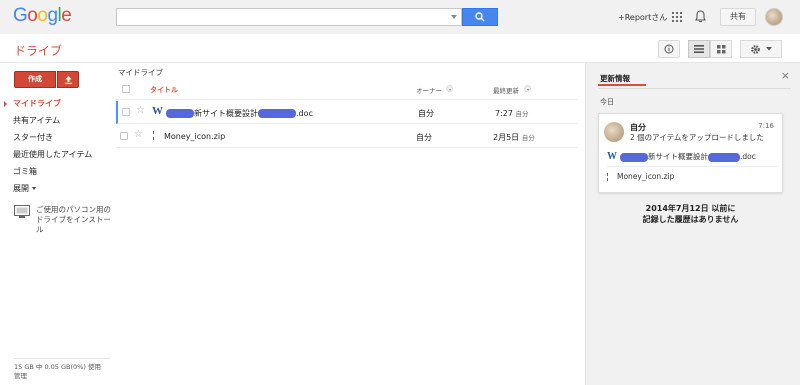 Image resolution: width=800 pixels, height=385 pixels. I want to click on google-logo: Google, so click(42, 16).